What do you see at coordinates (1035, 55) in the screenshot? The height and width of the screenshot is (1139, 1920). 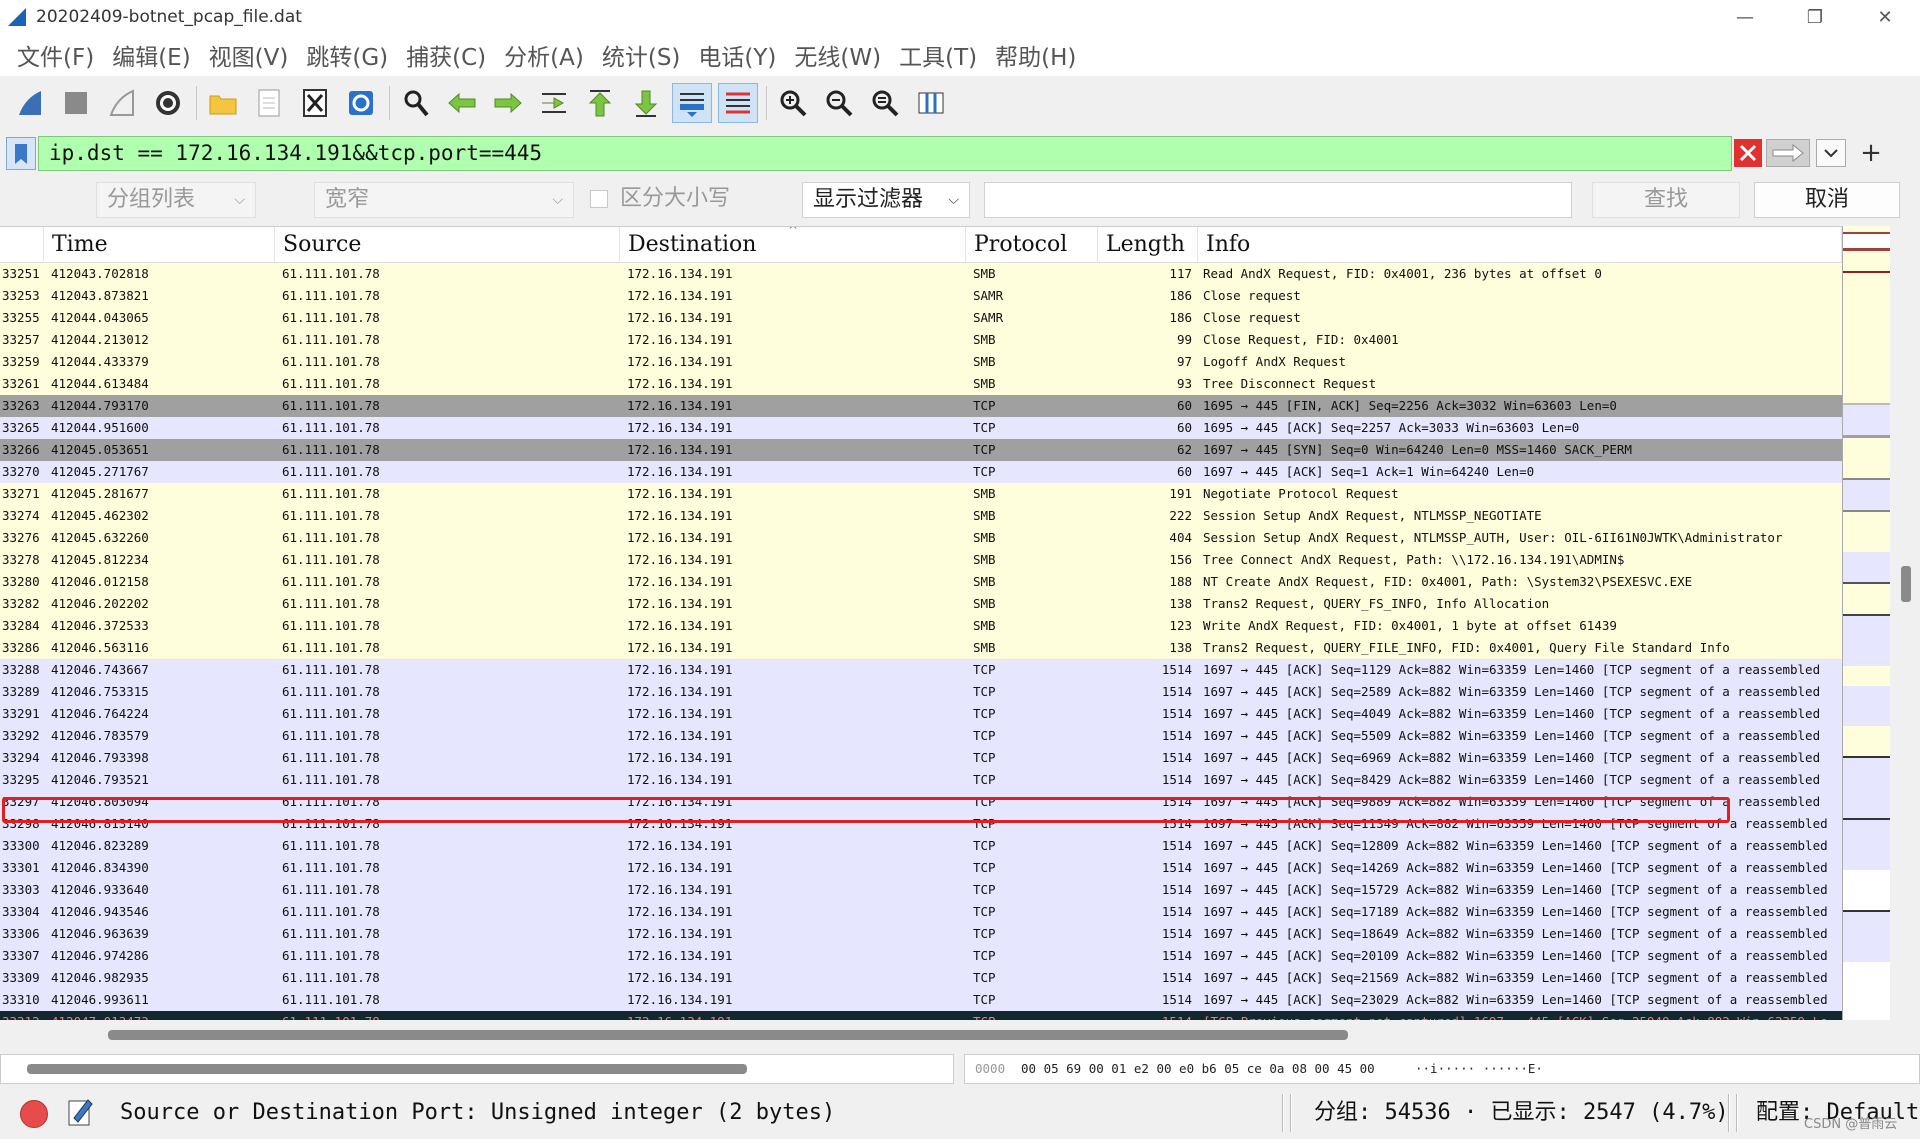 I see `menu-help: 帮助(H)` at bounding box center [1035, 55].